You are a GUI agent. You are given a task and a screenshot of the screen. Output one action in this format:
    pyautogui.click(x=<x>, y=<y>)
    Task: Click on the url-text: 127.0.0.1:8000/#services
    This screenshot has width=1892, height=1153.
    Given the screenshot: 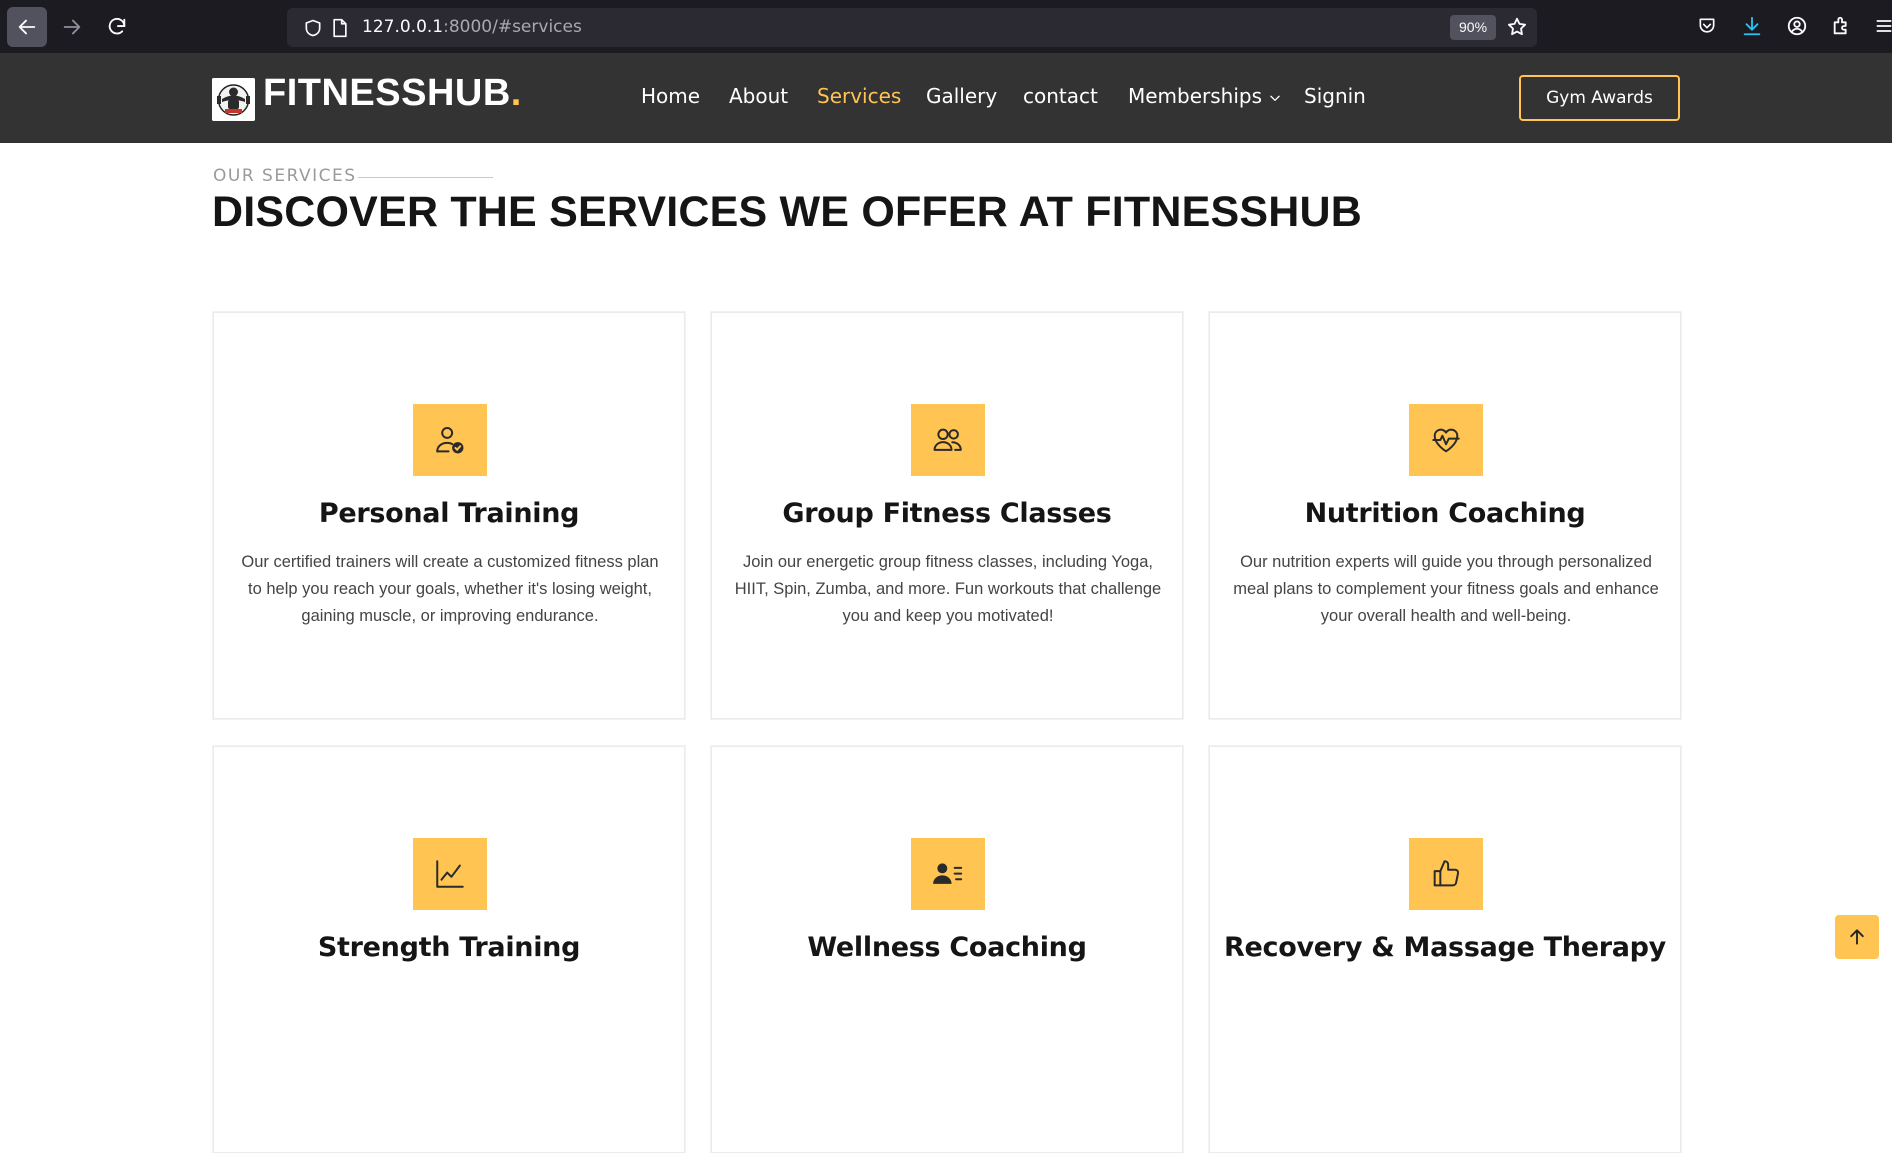 What is the action you would take?
    pyautogui.click(x=472, y=27)
    